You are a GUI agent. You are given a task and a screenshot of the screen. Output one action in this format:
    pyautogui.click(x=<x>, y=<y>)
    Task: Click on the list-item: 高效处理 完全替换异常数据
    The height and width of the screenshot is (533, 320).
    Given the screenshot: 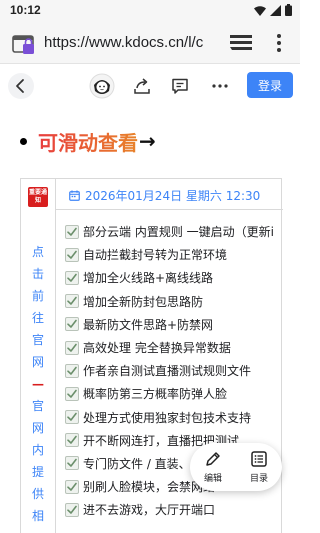 What is the action you would take?
    pyautogui.click(x=174, y=347)
    